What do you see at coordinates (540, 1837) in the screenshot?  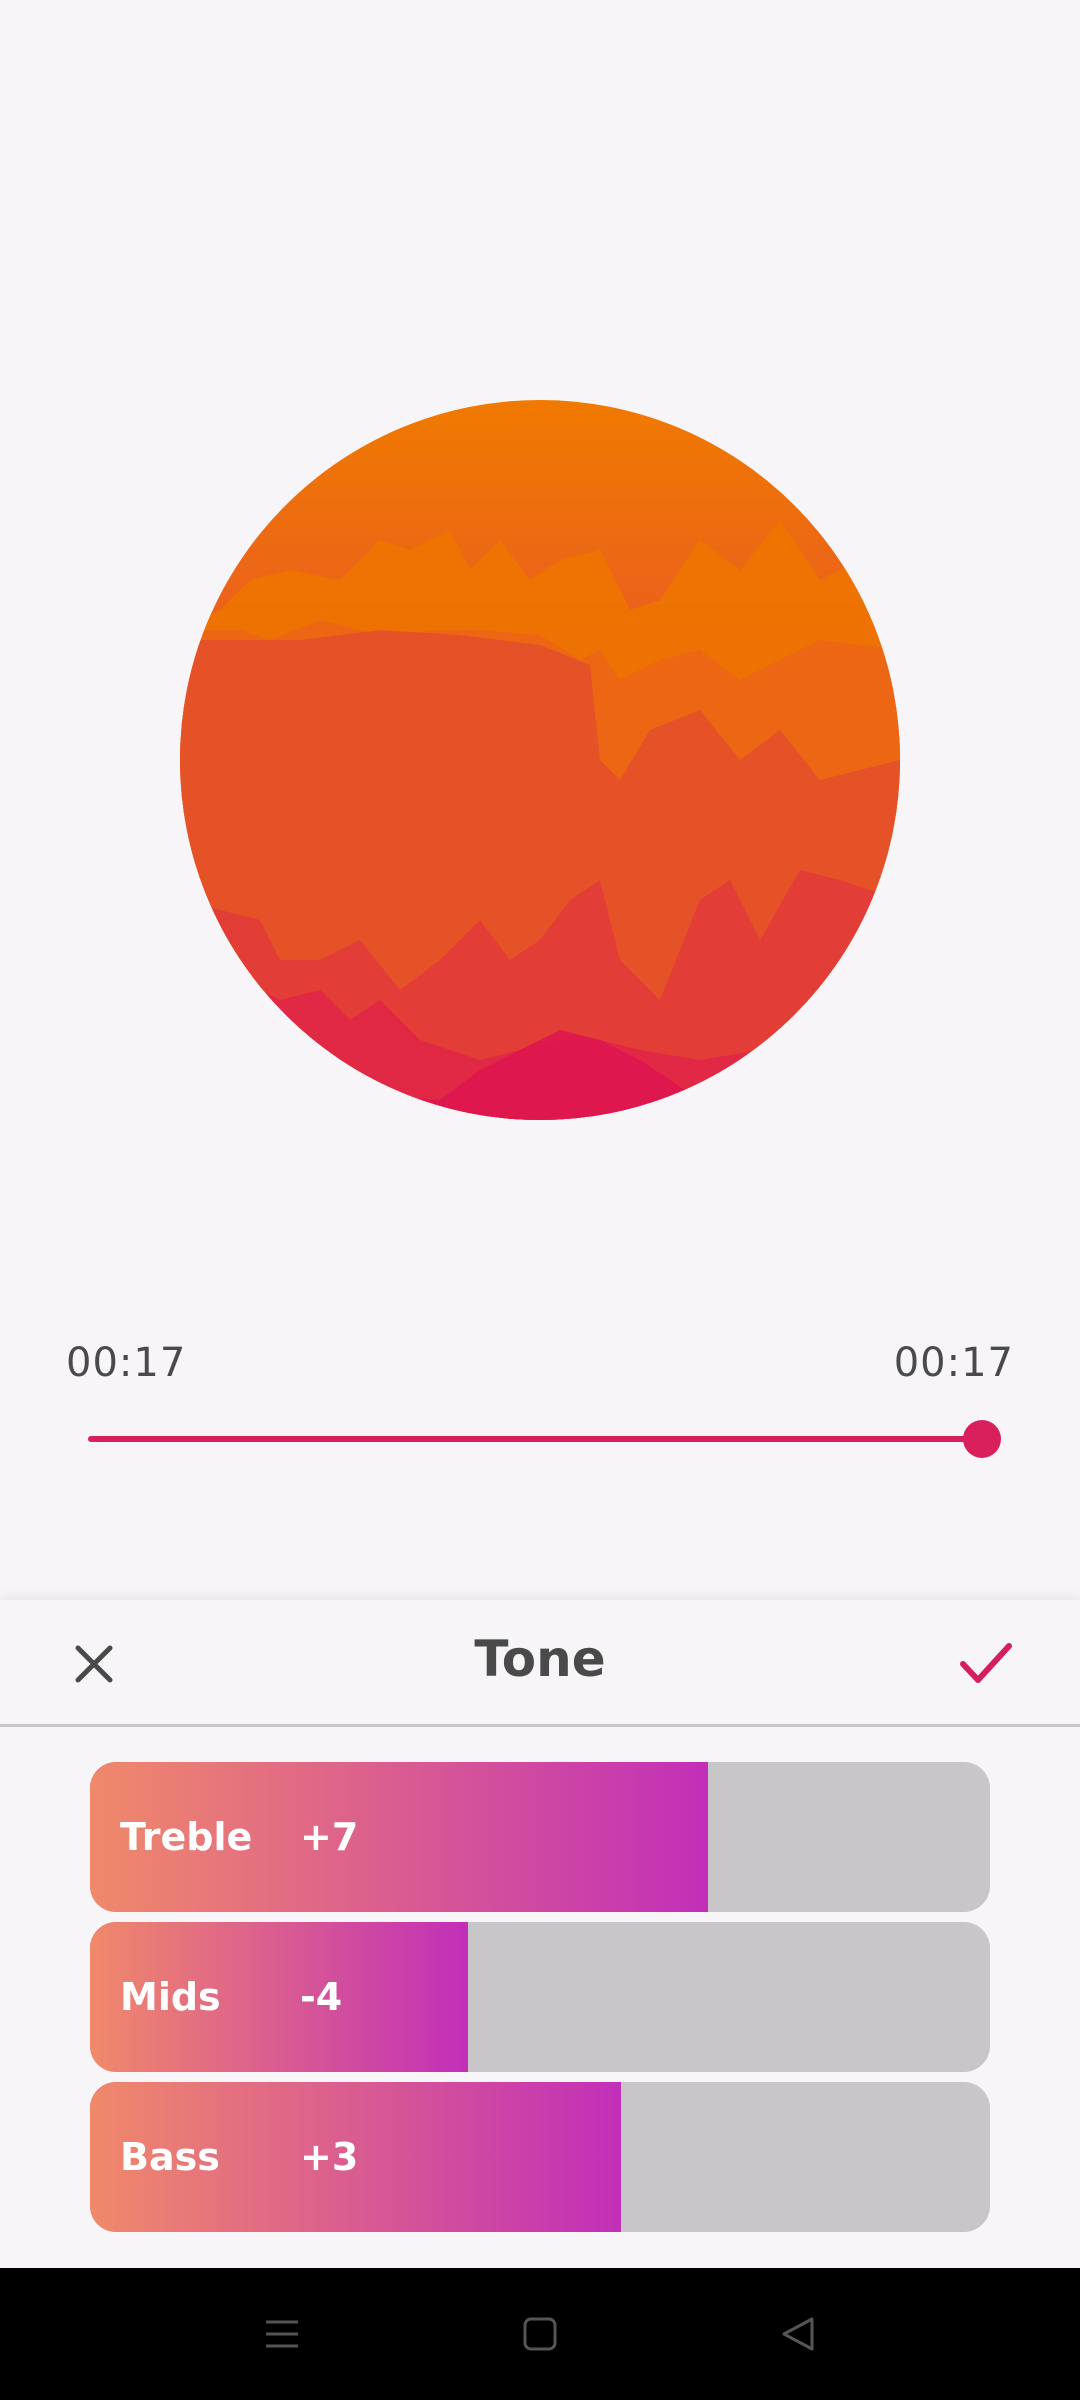 I see `treble-slider: Treble +7` at bounding box center [540, 1837].